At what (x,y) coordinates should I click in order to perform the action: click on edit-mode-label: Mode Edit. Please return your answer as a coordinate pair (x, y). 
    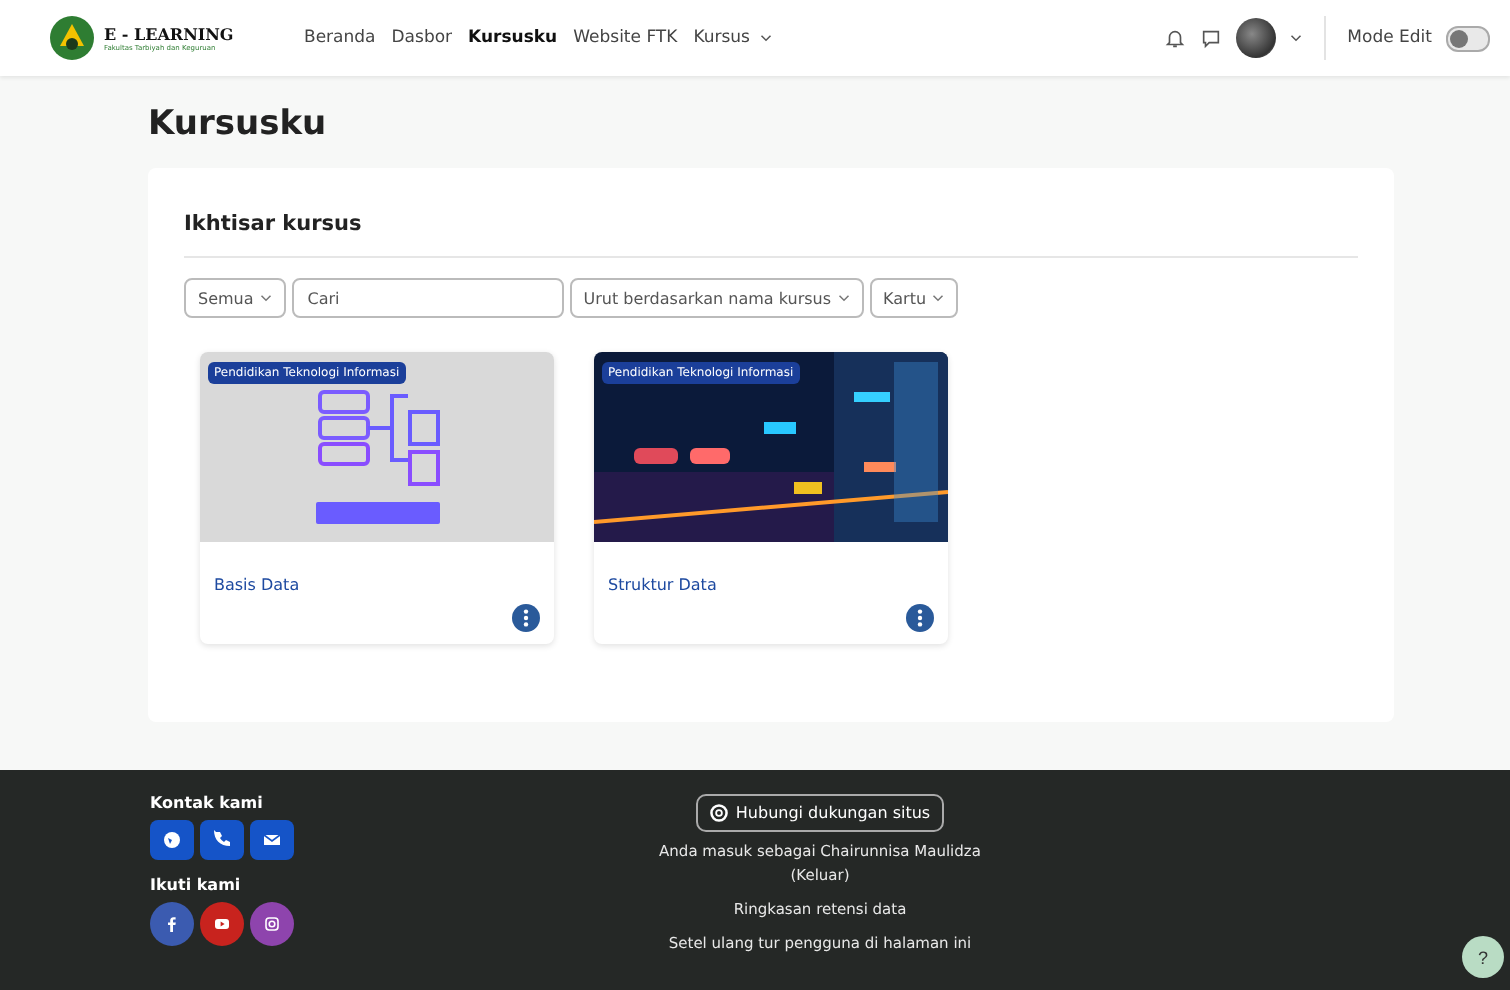
    Looking at the image, I should click on (1389, 38).